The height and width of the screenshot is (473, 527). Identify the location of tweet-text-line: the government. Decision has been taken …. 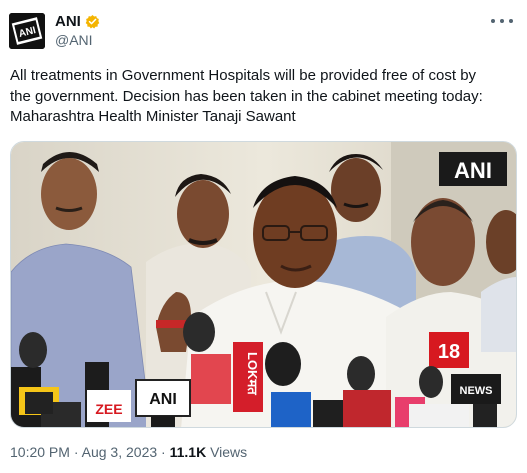
(246, 96).